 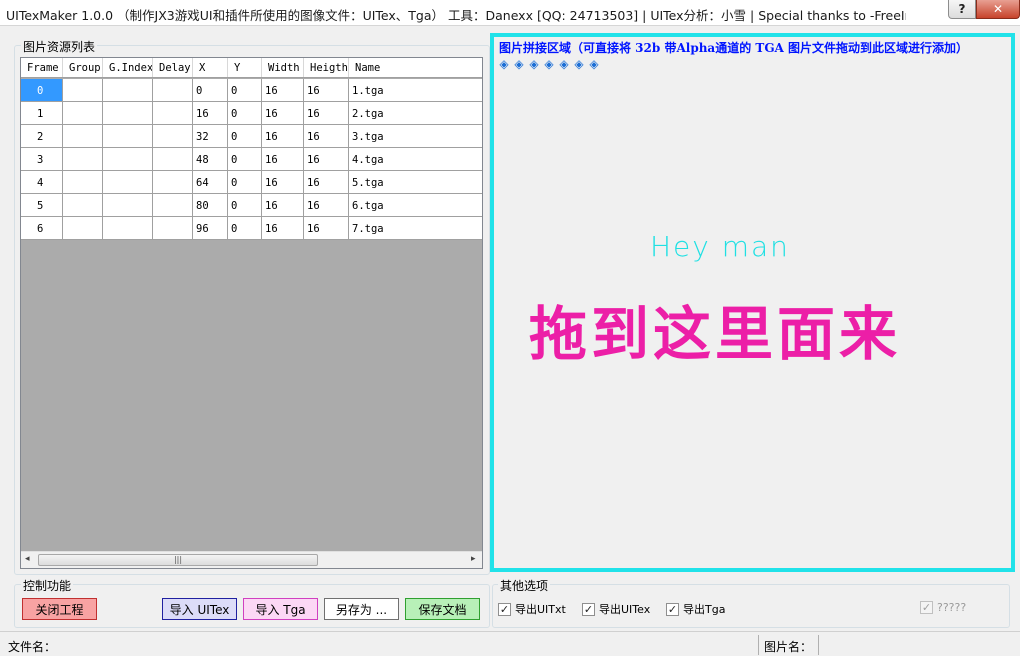 I want to click on table-row: 3 48 0 16 16 4.tga, so click(x=251, y=159).